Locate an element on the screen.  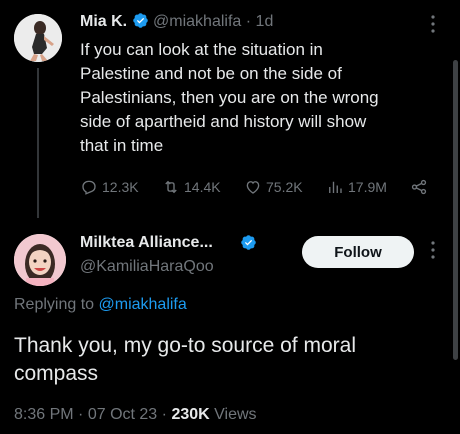
retweet-action: 14.4K is located at coordinates (191, 187).